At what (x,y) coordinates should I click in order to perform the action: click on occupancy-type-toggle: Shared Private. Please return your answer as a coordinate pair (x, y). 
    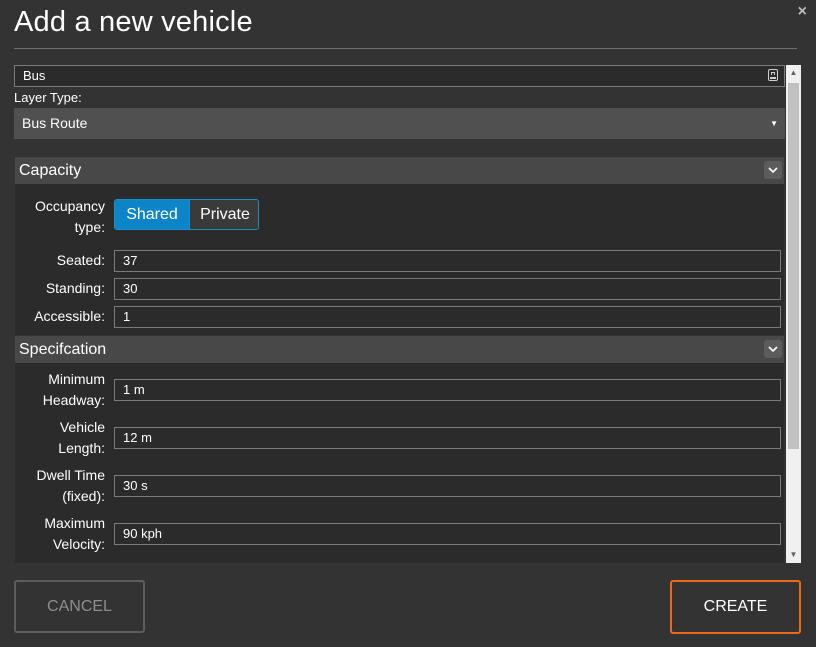
    Looking at the image, I should click on (186, 214).